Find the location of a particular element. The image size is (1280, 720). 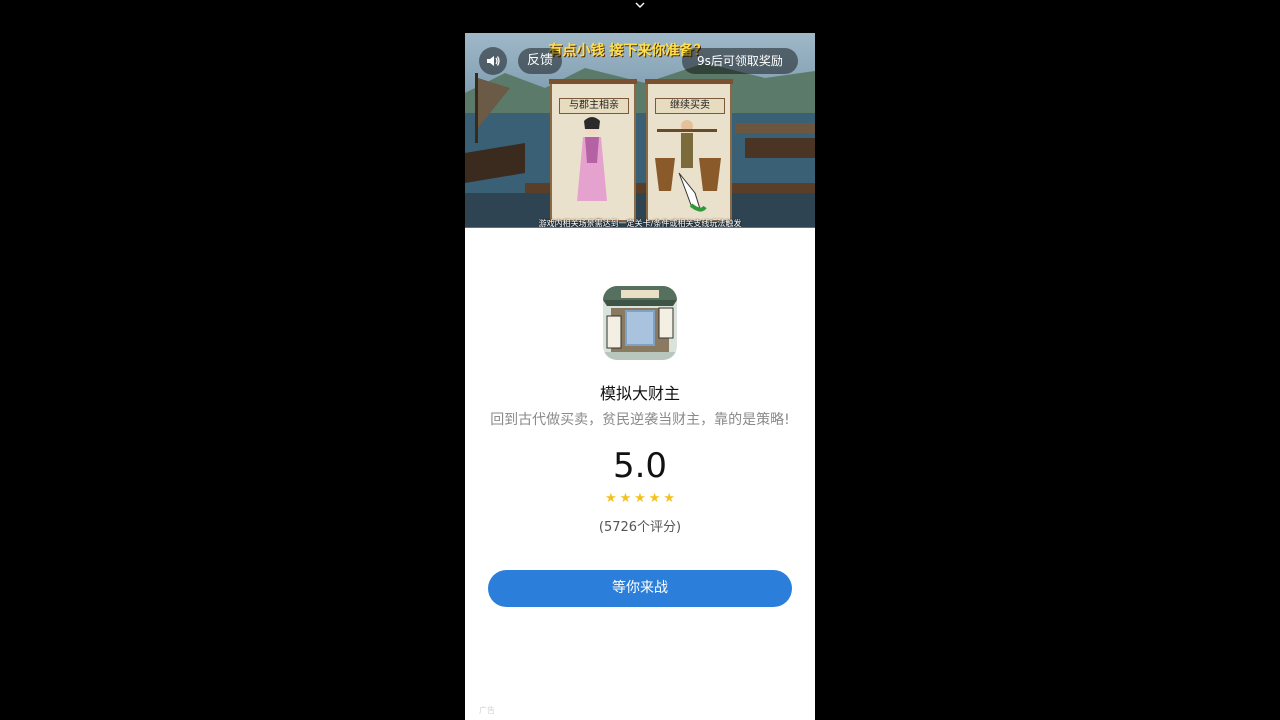

shop-building-icon is located at coordinates (640, 323).